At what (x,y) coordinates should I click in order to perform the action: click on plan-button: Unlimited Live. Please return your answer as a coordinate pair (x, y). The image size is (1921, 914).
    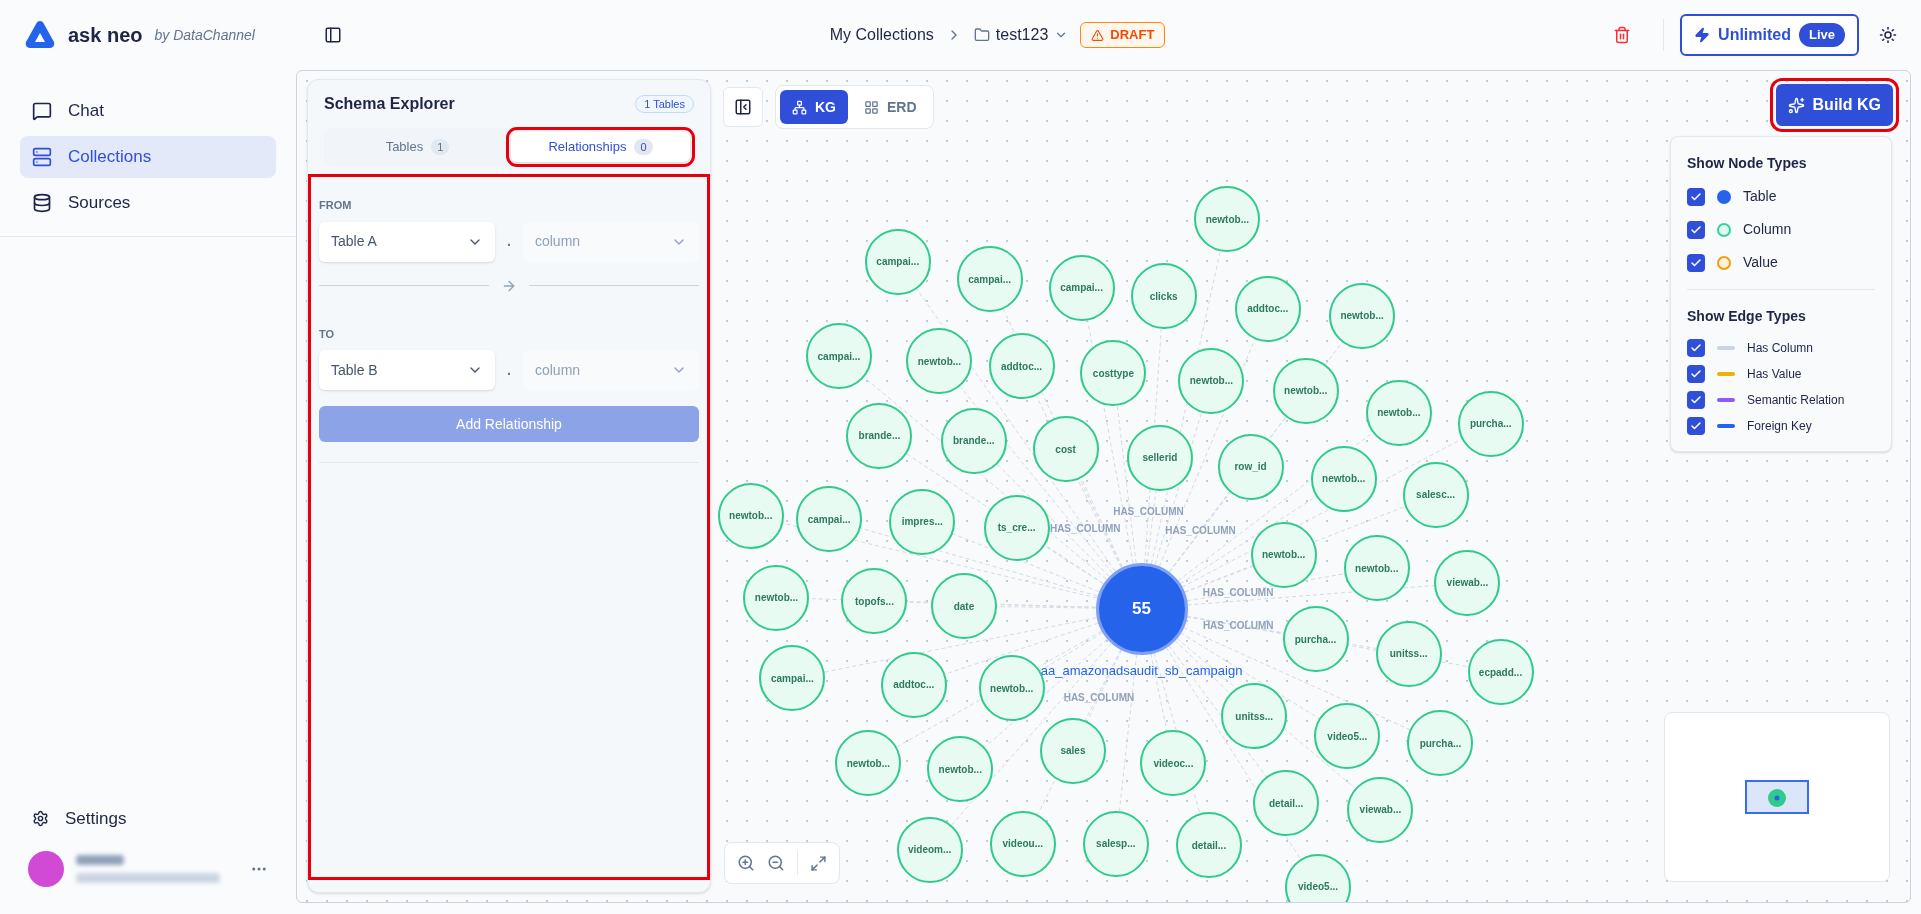
    Looking at the image, I should click on (1769, 35).